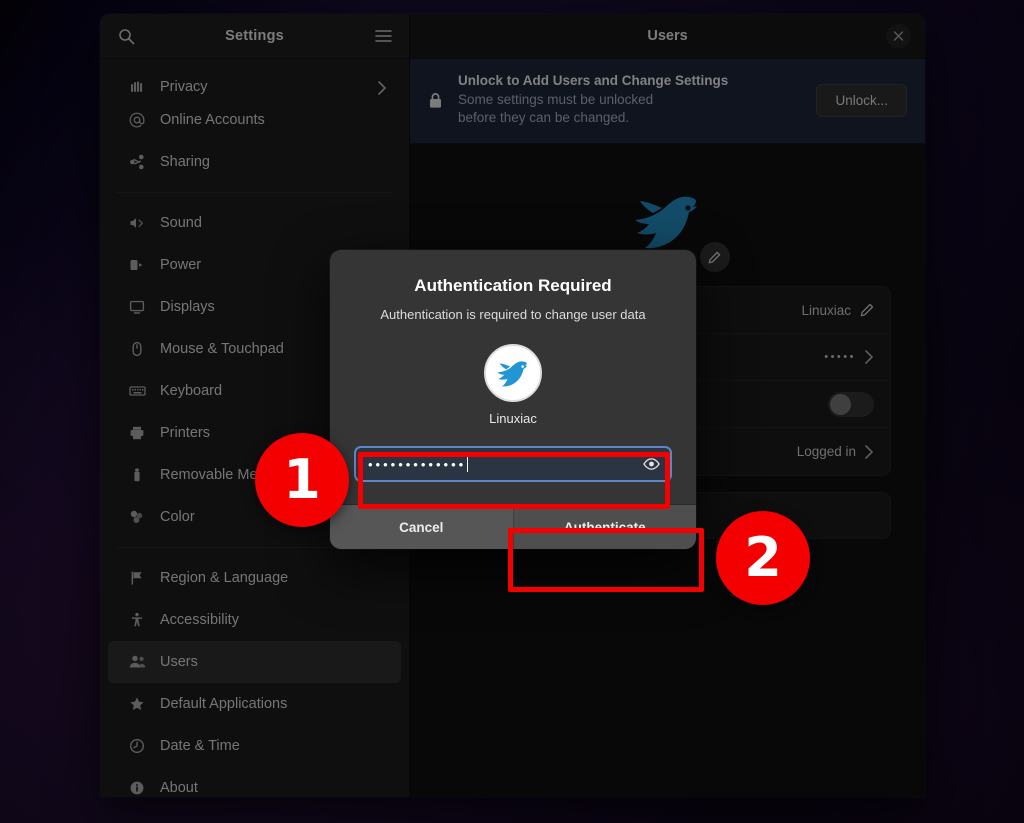 The image size is (1024, 823). I want to click on dialog-avatar-section: Linuxiac, so click(513, 385).